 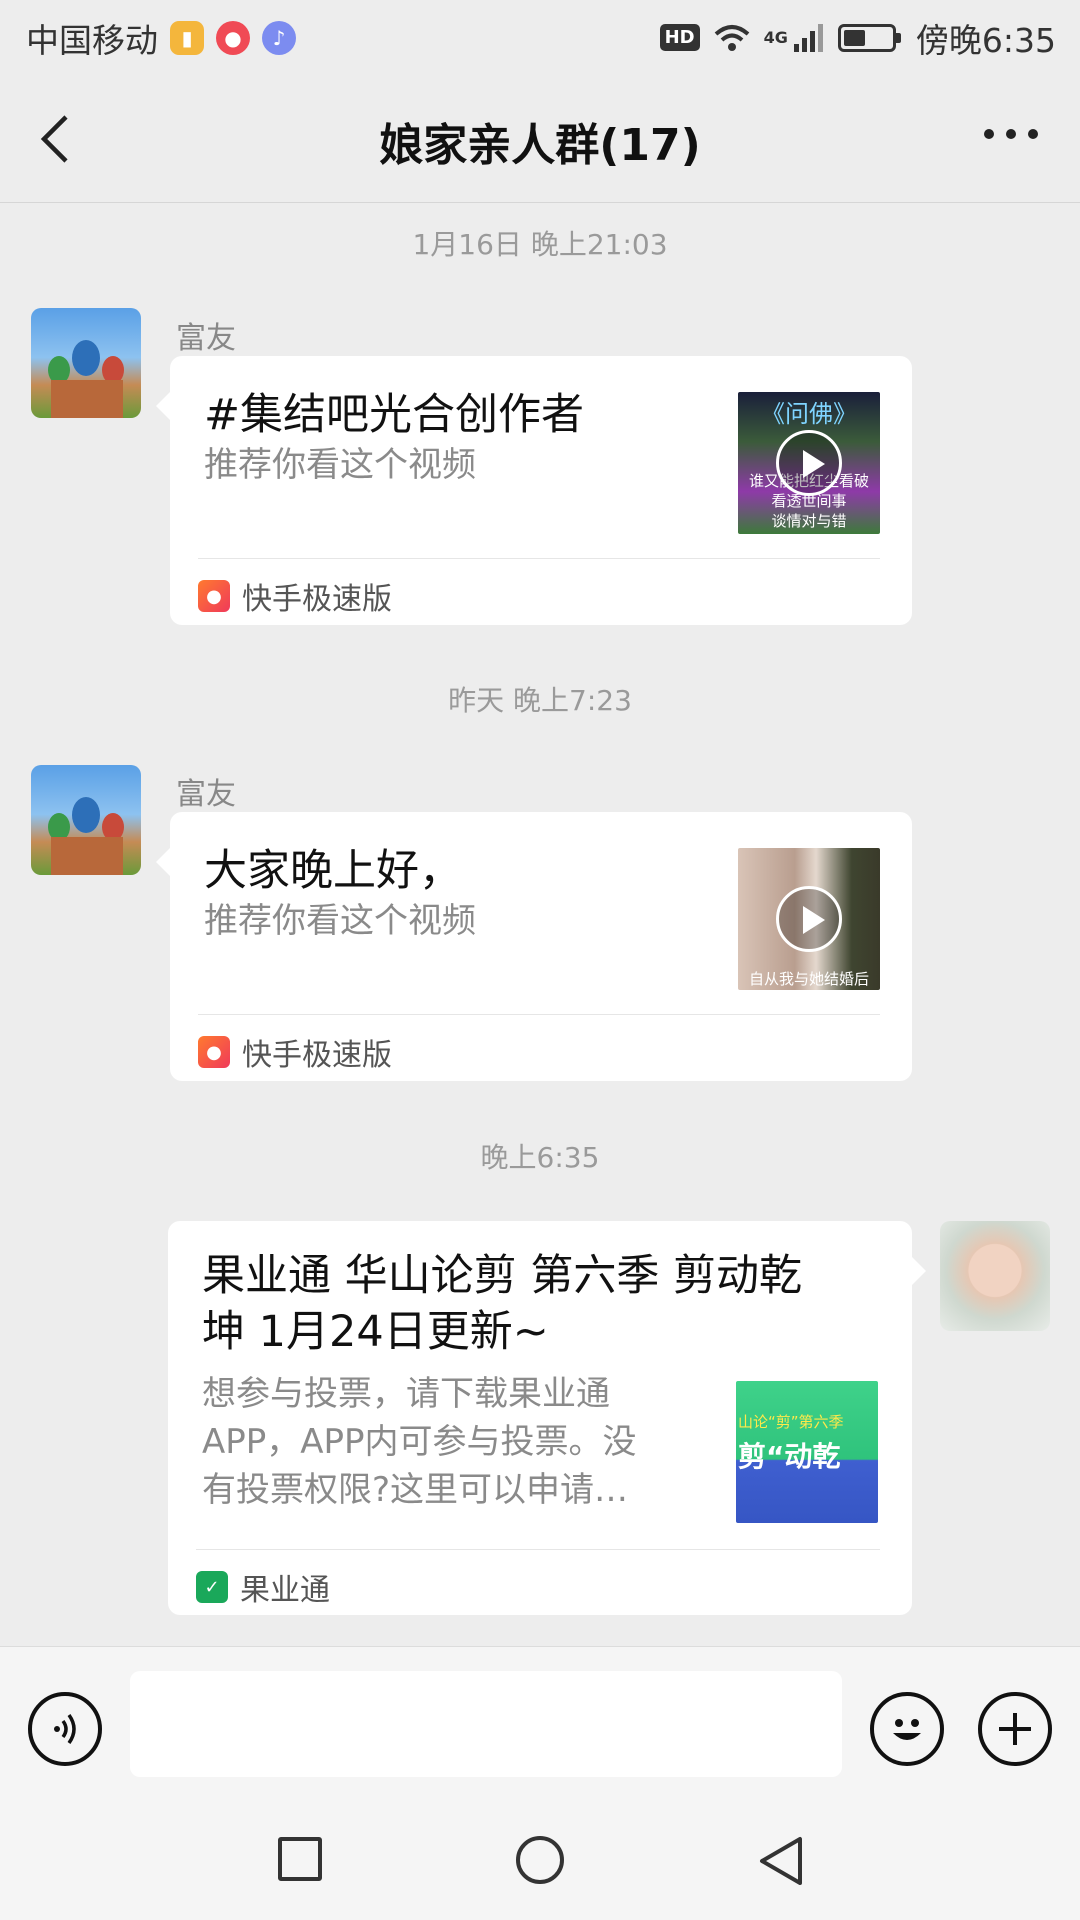 I want to click on card-description-line: APP，APP内可参与投票。没, so click(x=419, y=1442).